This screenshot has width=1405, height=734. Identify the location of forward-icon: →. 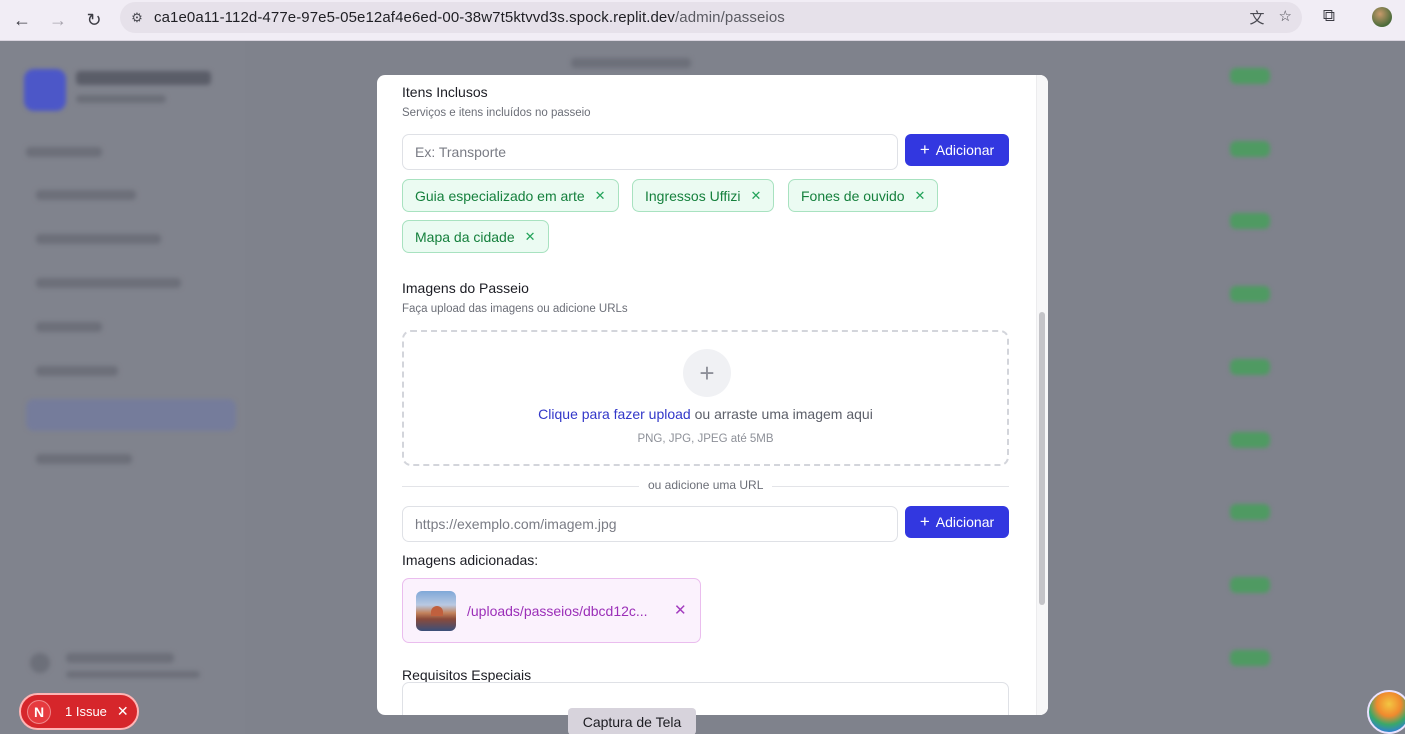
(58, 20).